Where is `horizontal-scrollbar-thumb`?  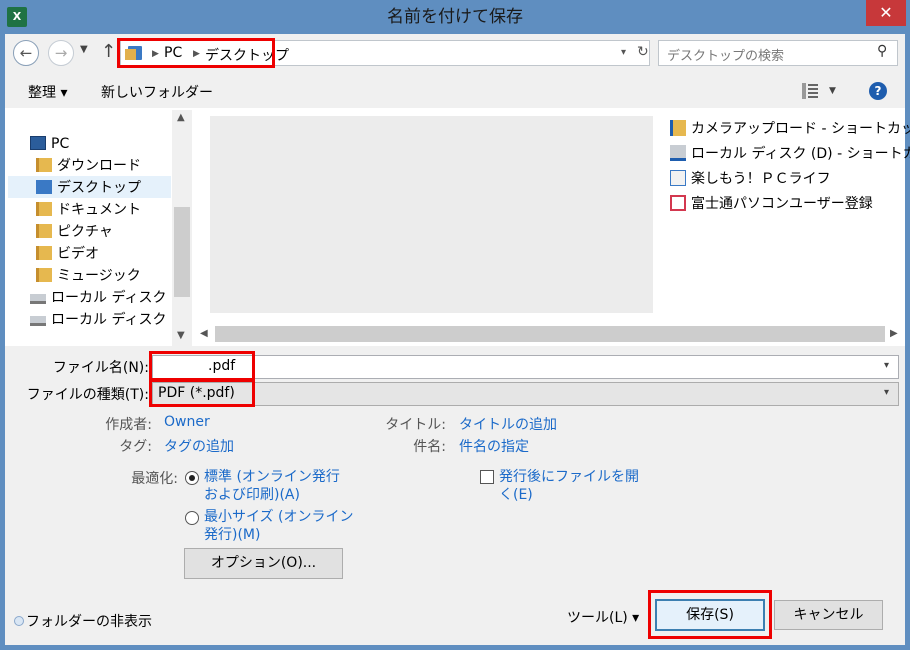 horizontal-scrollbar-thumb is located at coordinates (550, 334).